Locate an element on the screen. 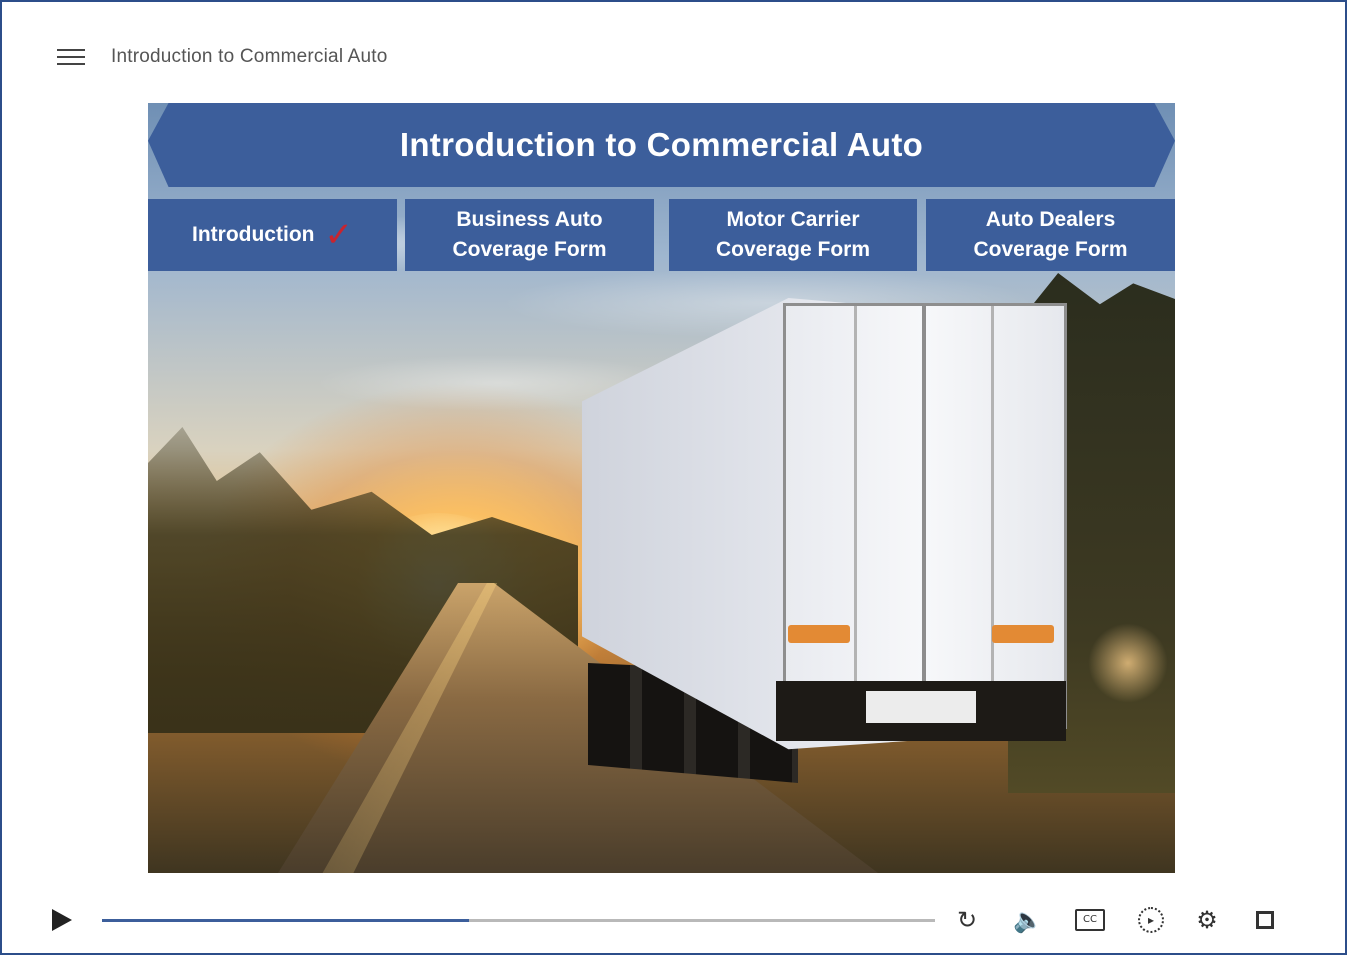  trailer-lamp-left is located at coordinates (819, 634).